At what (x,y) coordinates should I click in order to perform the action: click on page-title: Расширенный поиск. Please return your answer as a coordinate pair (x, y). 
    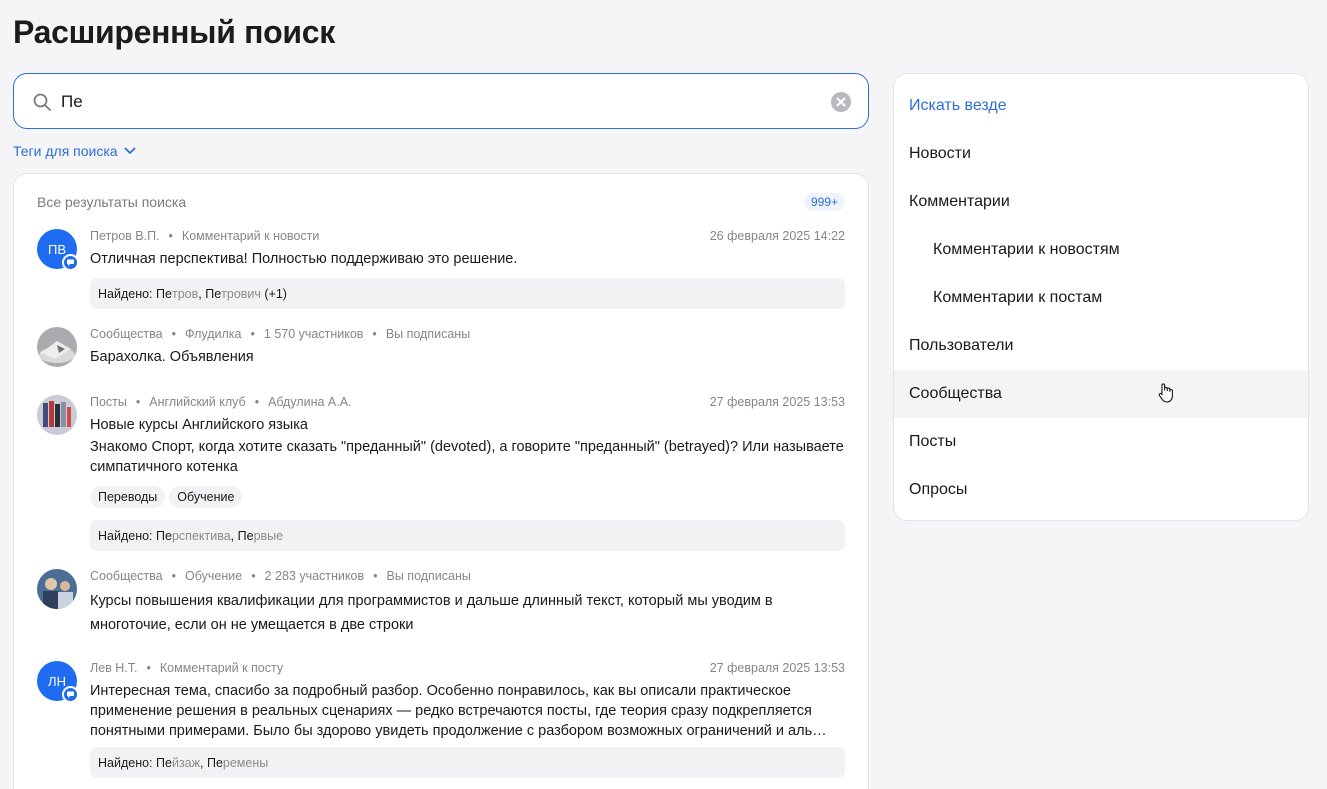
    Looking at the image, I should click on (174, 32).